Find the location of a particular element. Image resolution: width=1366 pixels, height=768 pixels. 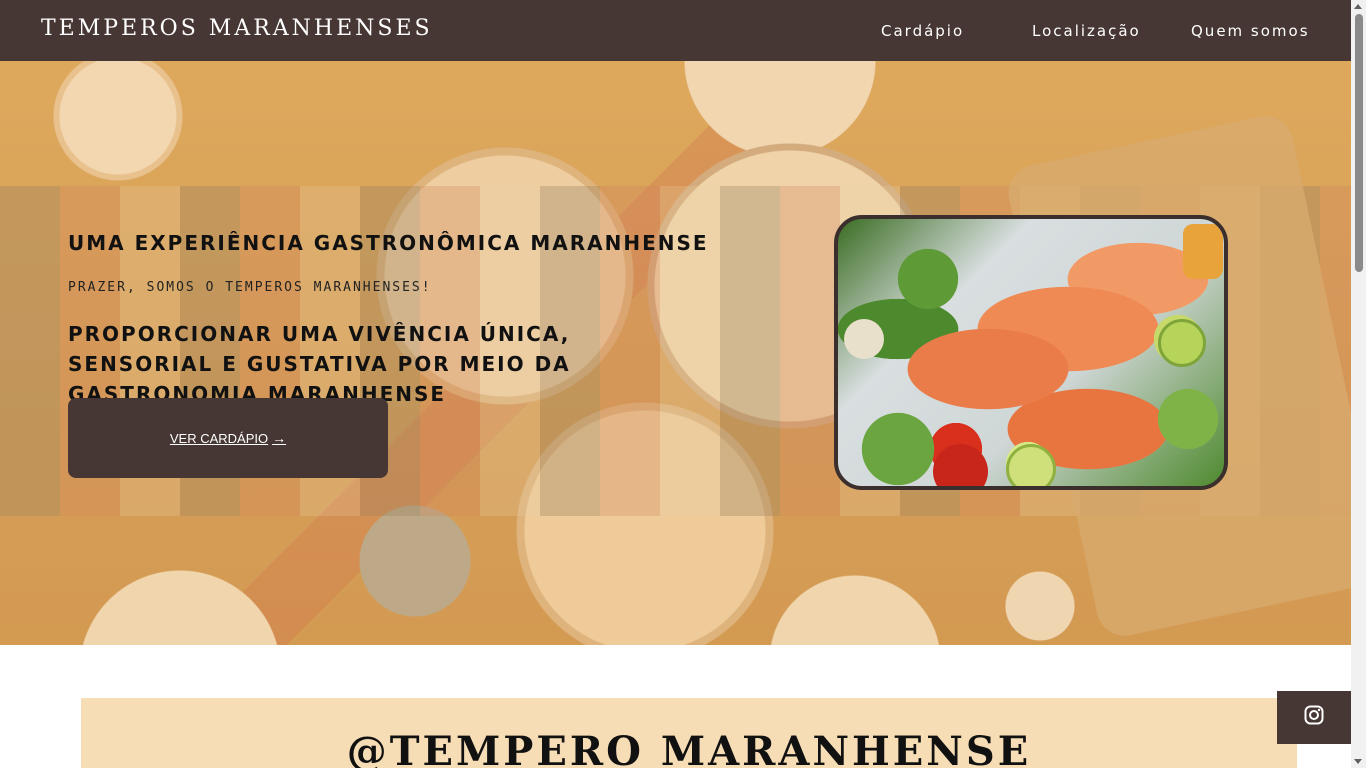

instagram-float-button is located at coordinates (1314, 717).